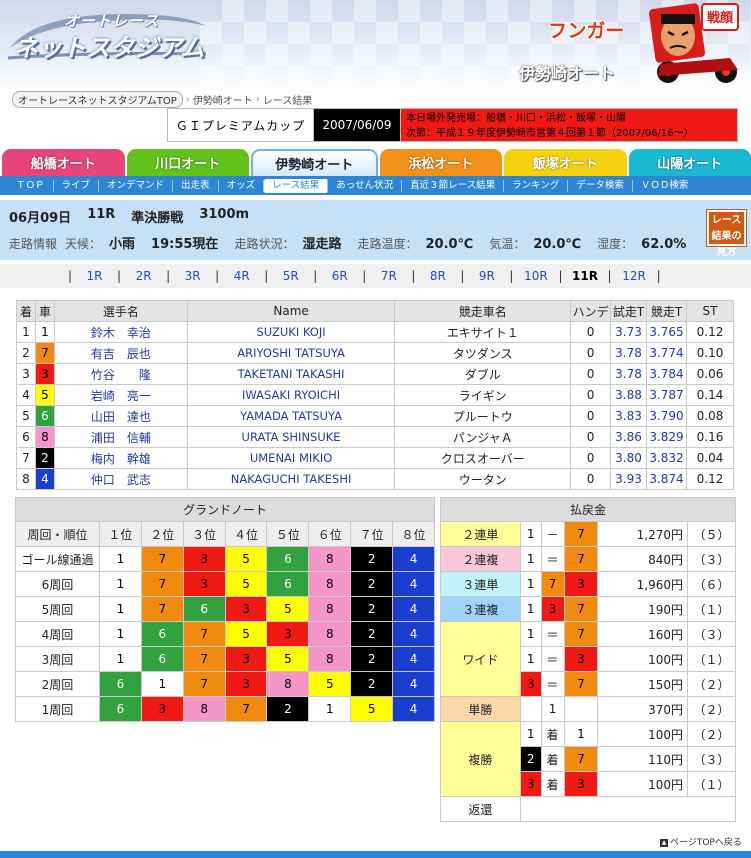 The image size is (751, 858). Describe the element at coordinates (486, 276) in the screenshot. I see `race-link-9r: 9R` at that location.